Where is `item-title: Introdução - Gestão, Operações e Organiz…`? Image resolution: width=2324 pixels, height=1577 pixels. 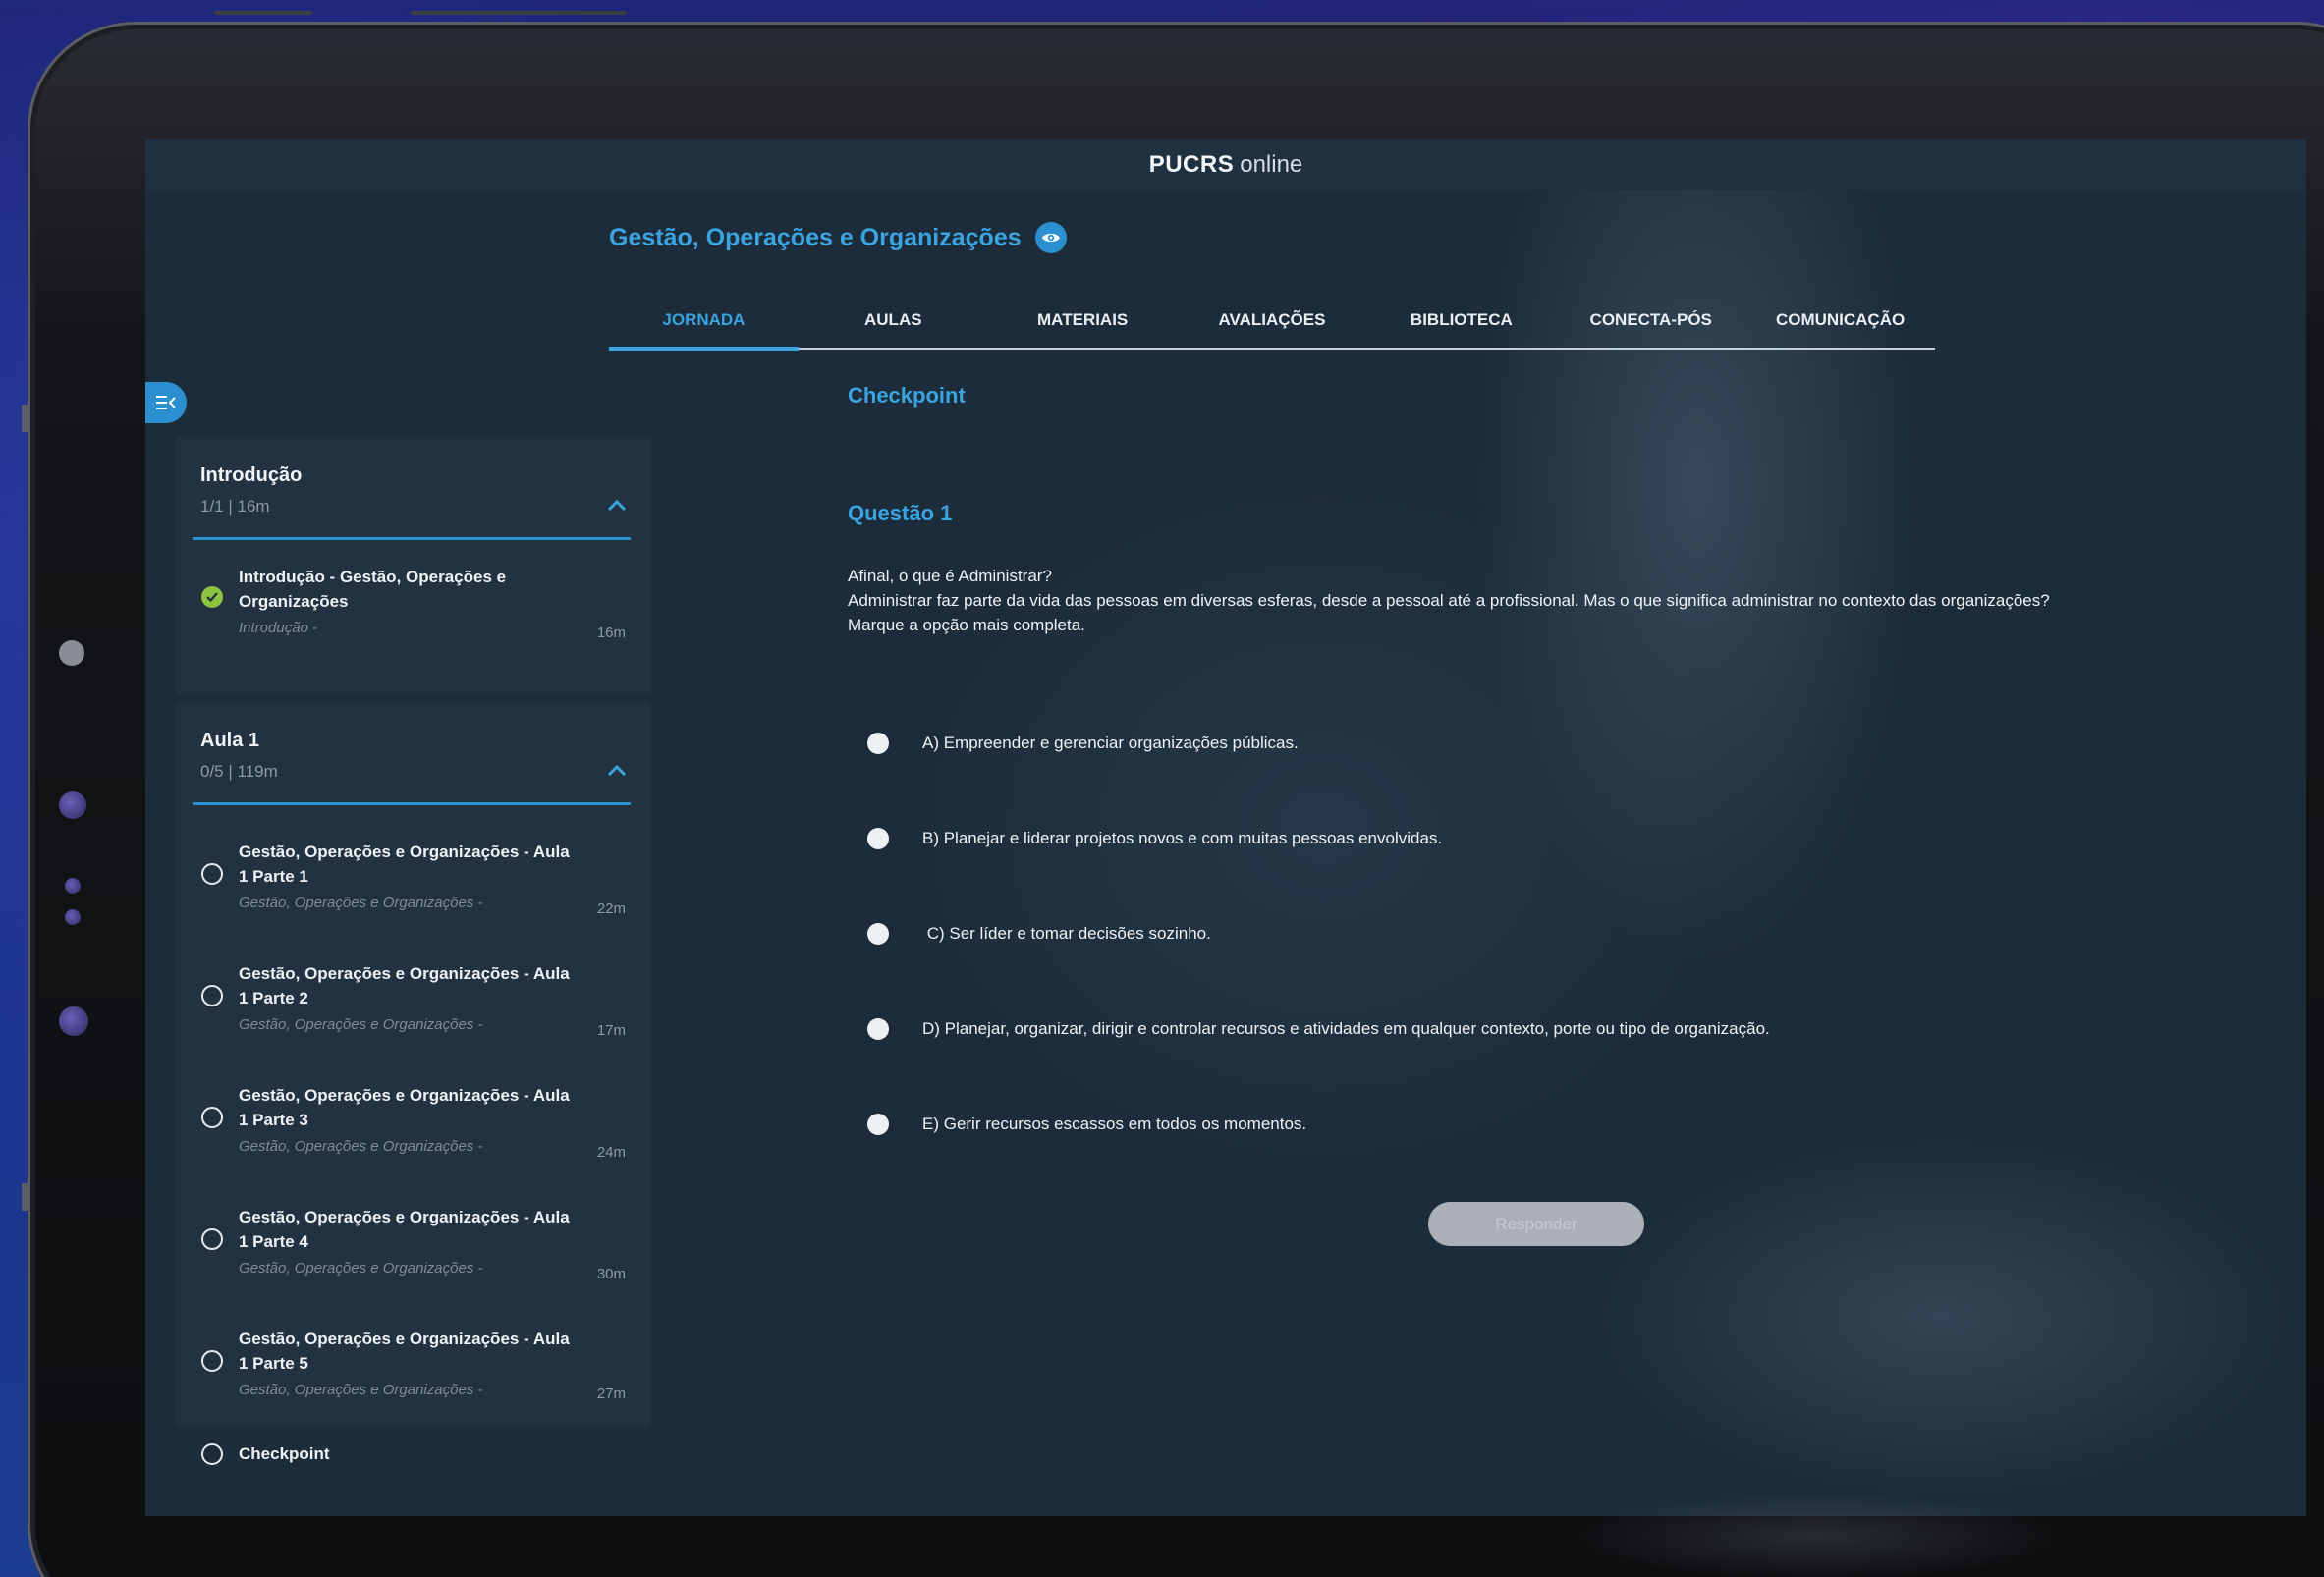
item-title: Introdução - Gestão, Operações e Organiz… is located at coordinates (373, 589).